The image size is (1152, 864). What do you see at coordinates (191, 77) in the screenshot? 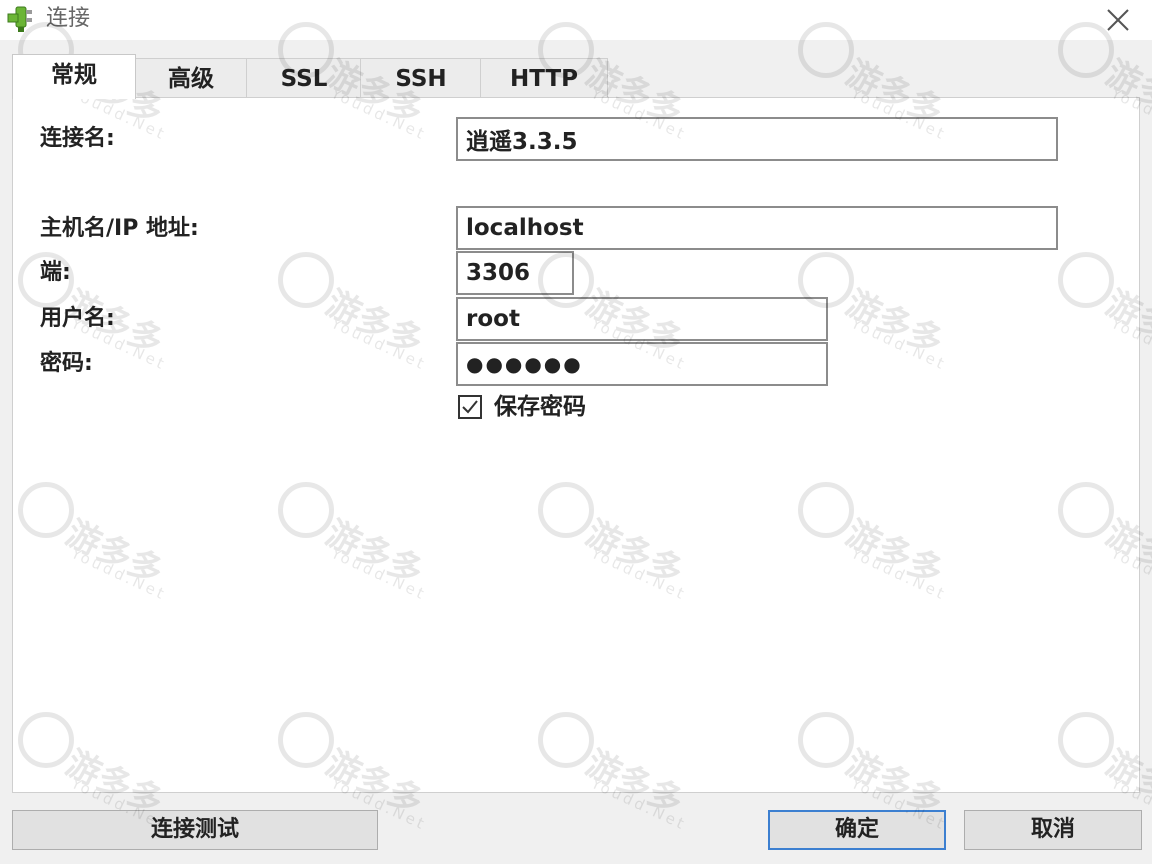
I see `tab-advanced: 高级` at bounding box center [191, 77].